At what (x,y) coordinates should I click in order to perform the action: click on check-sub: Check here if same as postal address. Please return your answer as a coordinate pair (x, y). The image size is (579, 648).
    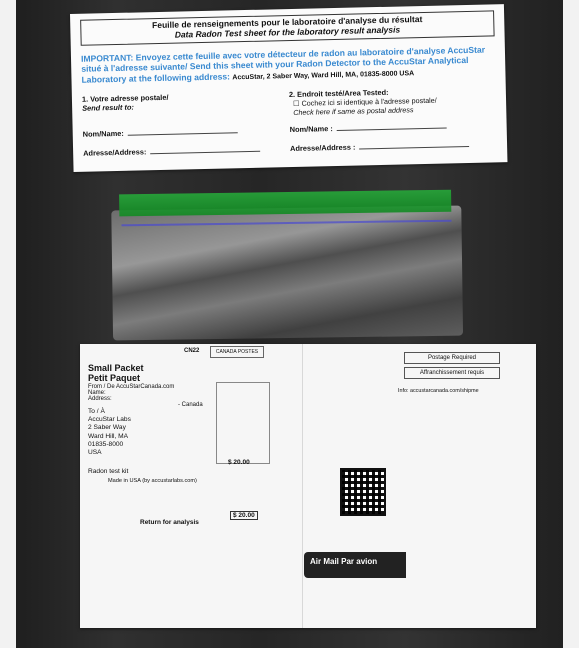
    Looking at the image, I should click on (353, 110).